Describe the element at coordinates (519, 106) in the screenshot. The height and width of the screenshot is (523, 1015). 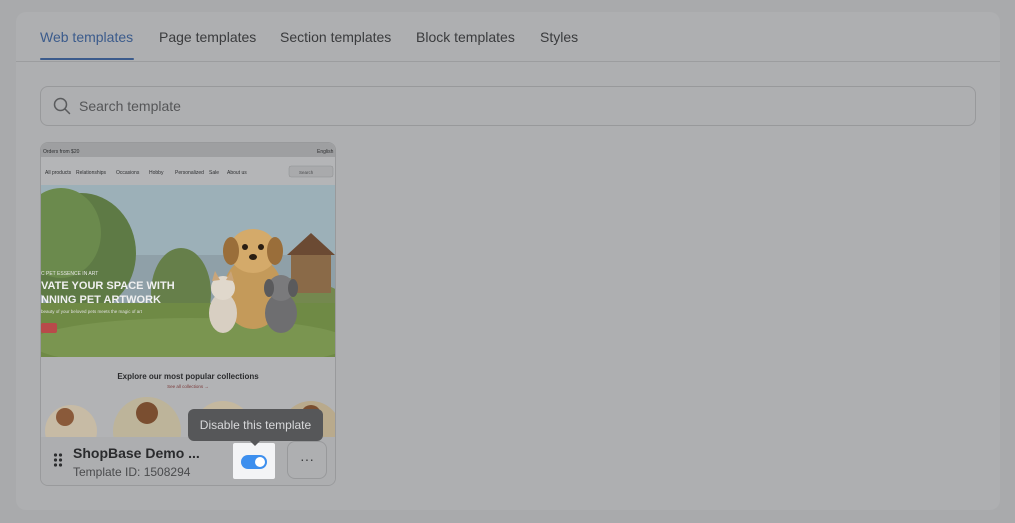
I see `search-input` at that location.